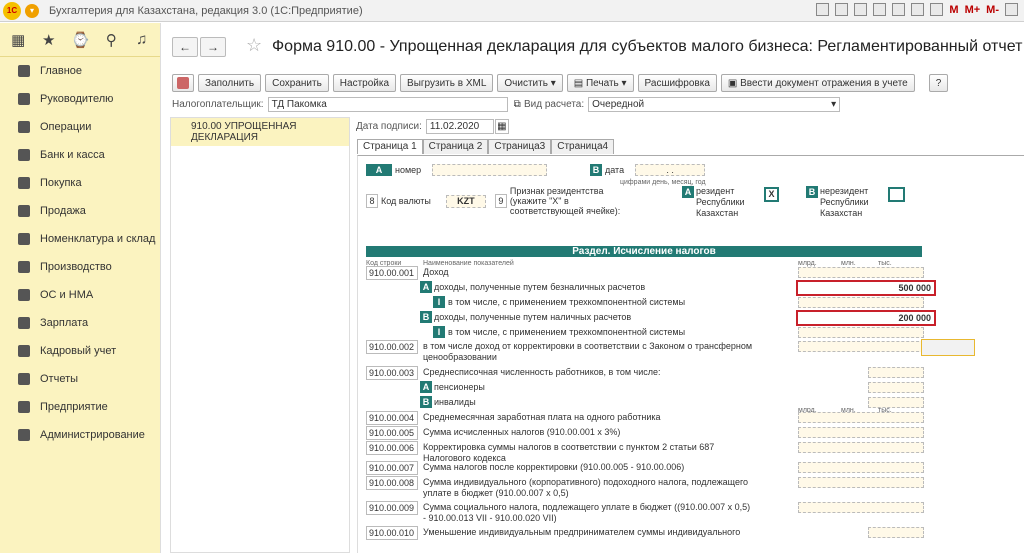 Image resolution: width=1024 pixels, height=553 pixels. Describe the element at coordinates (823, 9) in the screenshot. I see `save-icon` at that location.